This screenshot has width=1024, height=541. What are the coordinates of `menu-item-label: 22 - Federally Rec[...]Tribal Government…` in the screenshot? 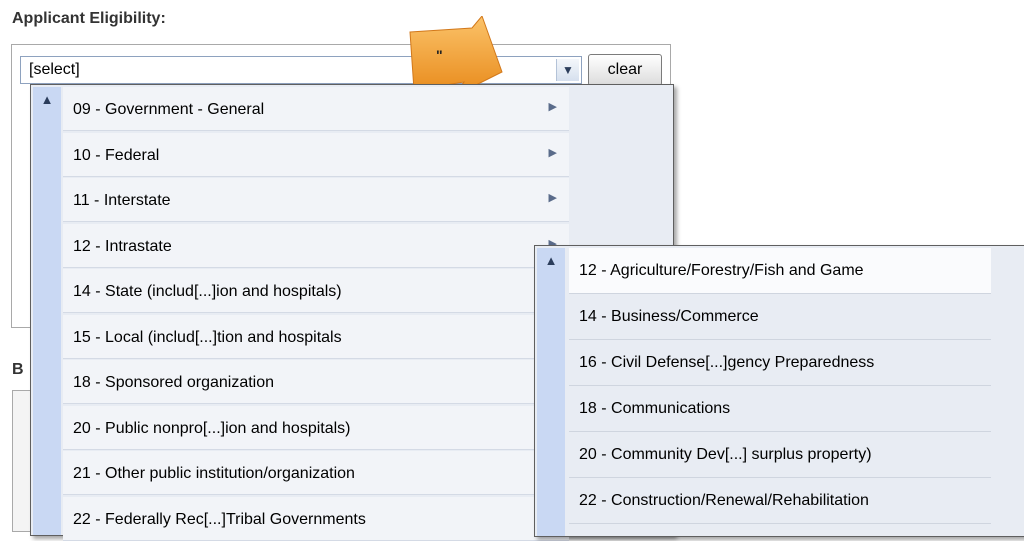 It's located at (219, 519).